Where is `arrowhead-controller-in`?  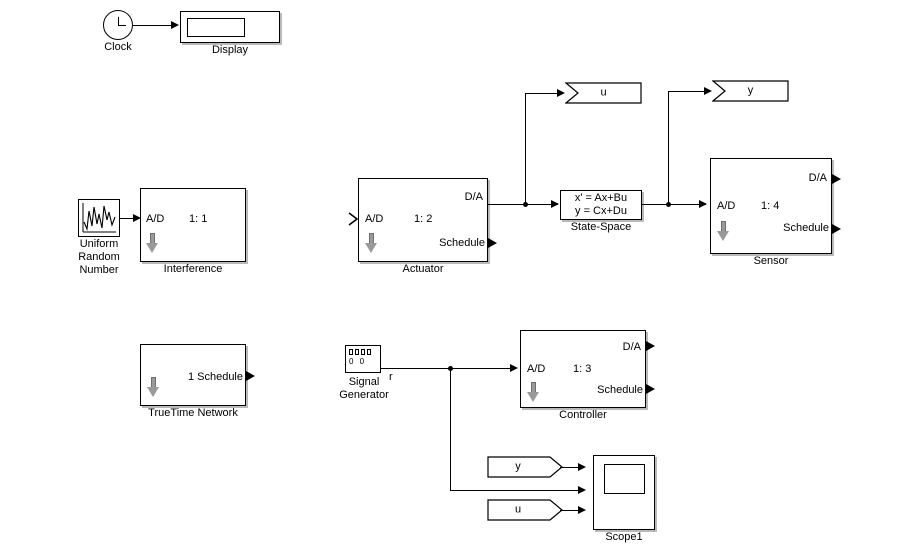
arrowhead-controller-in is located at coordinates (514, 367).